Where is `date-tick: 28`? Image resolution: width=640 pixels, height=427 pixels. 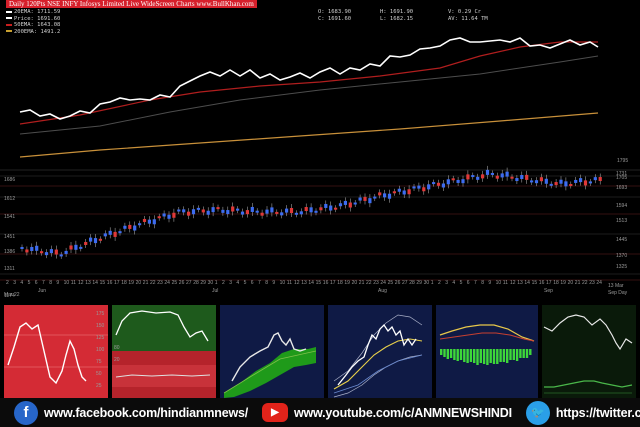
date-tick: 28 is located at coordinates (196, 283).